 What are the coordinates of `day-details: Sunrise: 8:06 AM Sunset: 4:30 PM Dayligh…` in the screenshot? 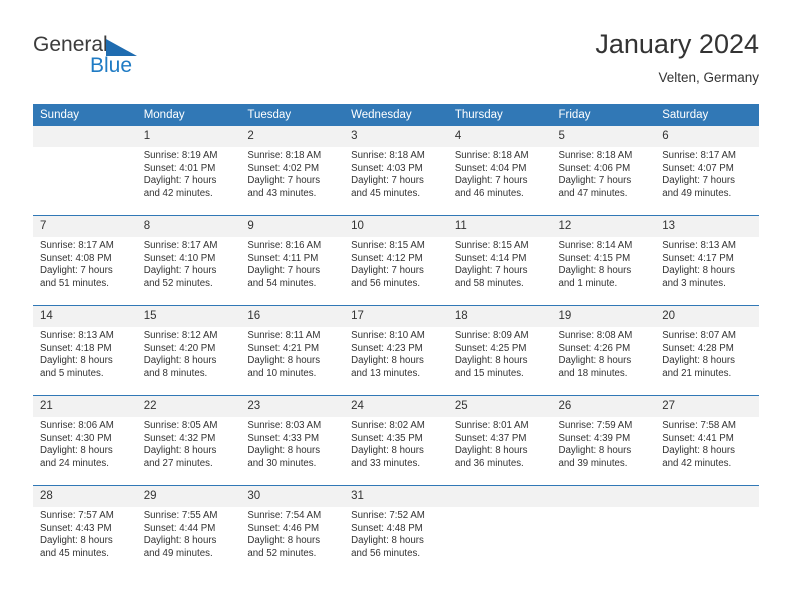 It's located at (85, 443).